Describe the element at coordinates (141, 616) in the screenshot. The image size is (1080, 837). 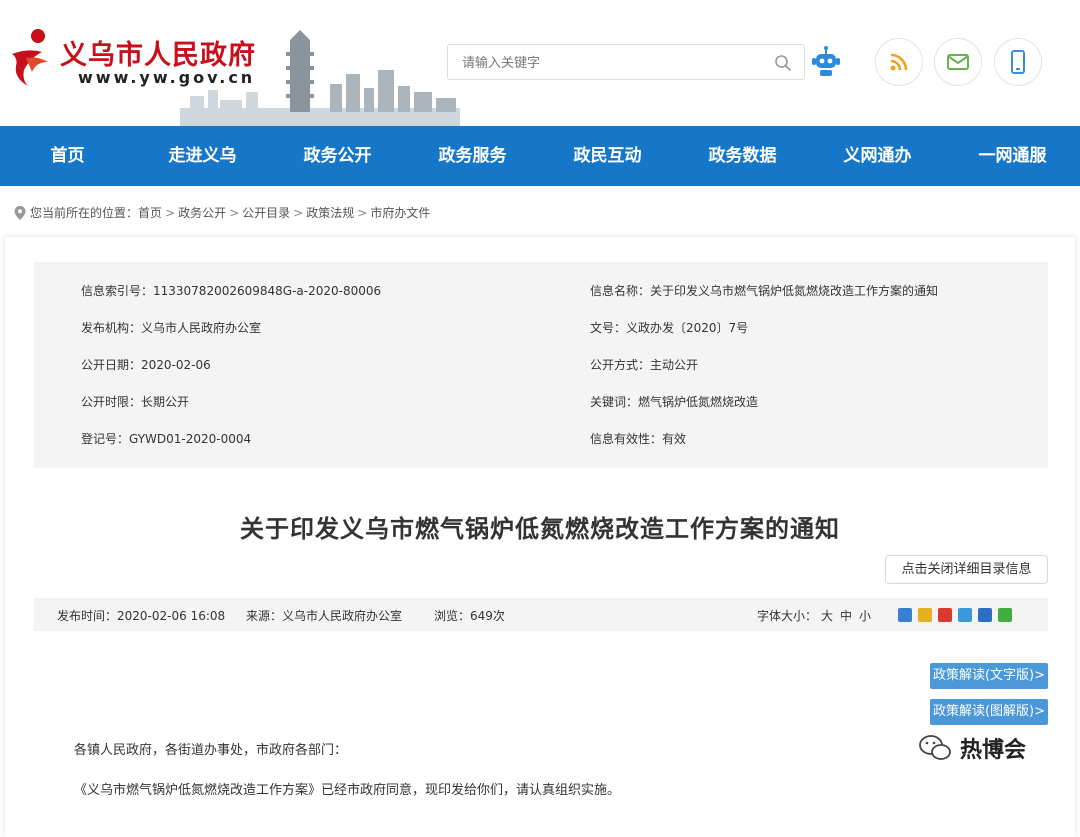
I see `publish-time: 发布时间：2020-02-06 16:08` at that location.